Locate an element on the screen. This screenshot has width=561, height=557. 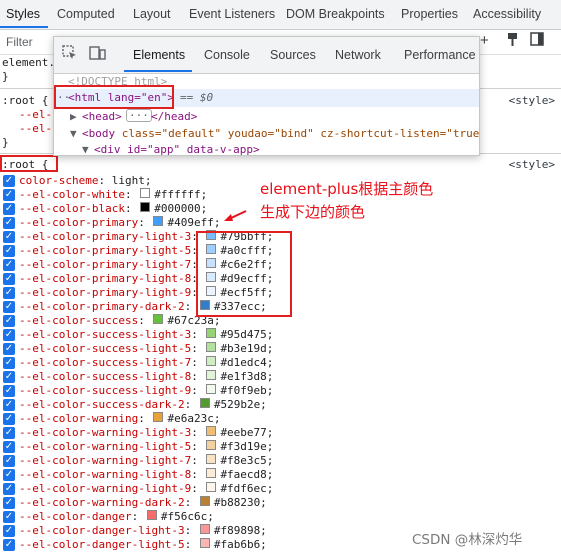
property-value: #529b2e; is located at coordinates (240, 404).